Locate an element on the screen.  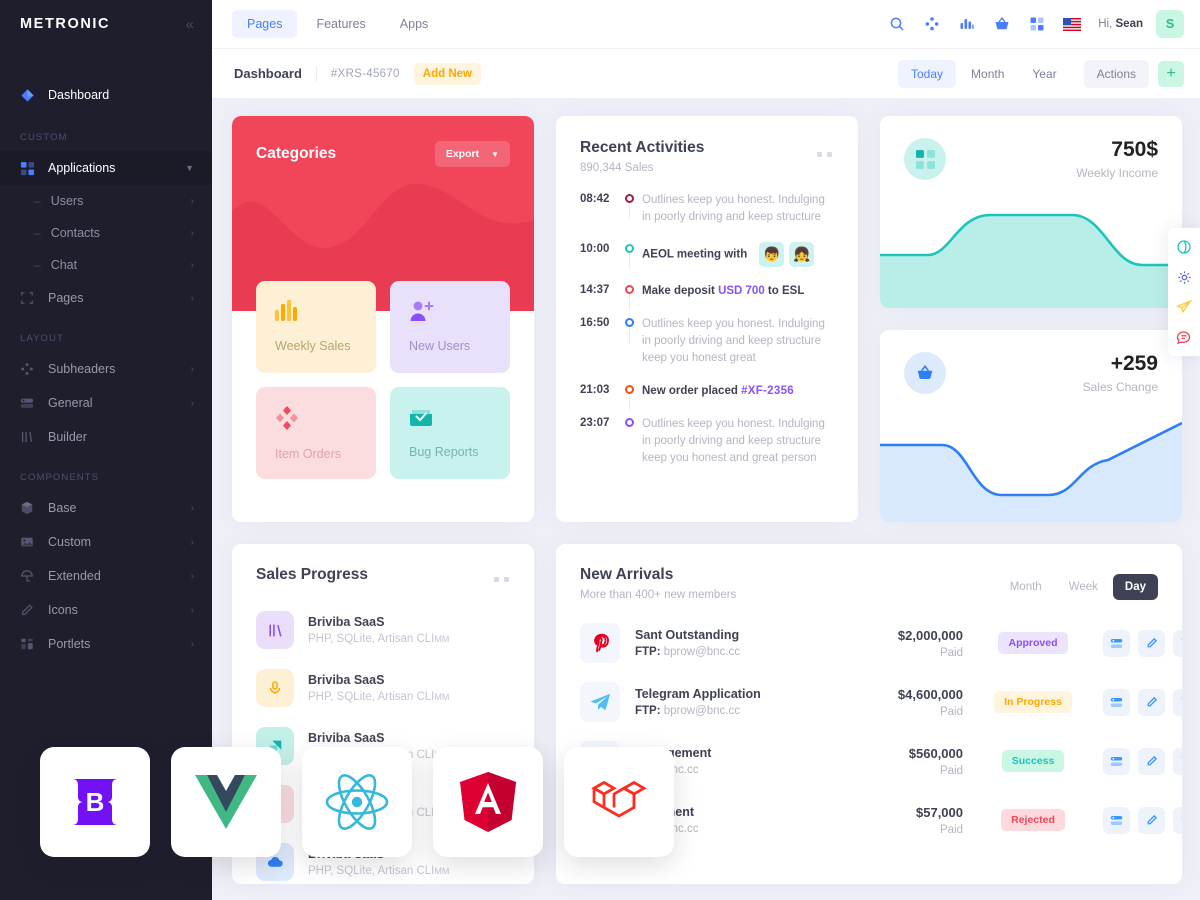
sidebar-item-general: General › is located at coordinates (106, 403).